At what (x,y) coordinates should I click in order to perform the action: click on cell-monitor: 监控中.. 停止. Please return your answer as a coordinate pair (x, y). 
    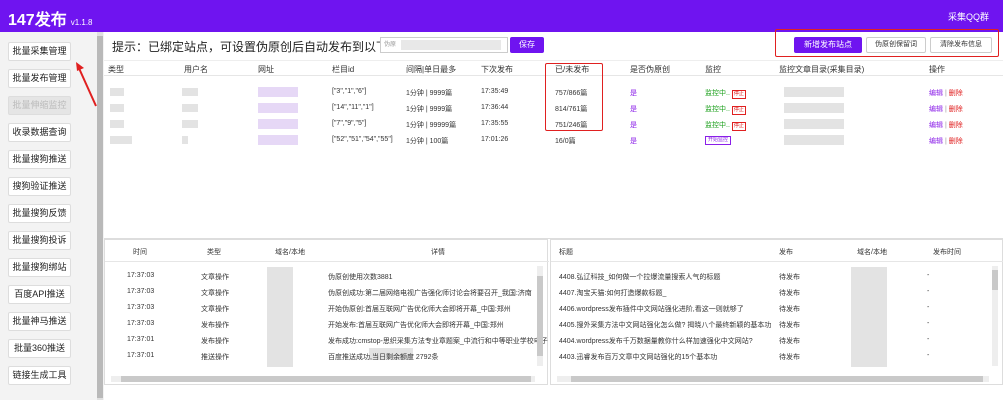
    Looking at the image, I should click on (725, 93).